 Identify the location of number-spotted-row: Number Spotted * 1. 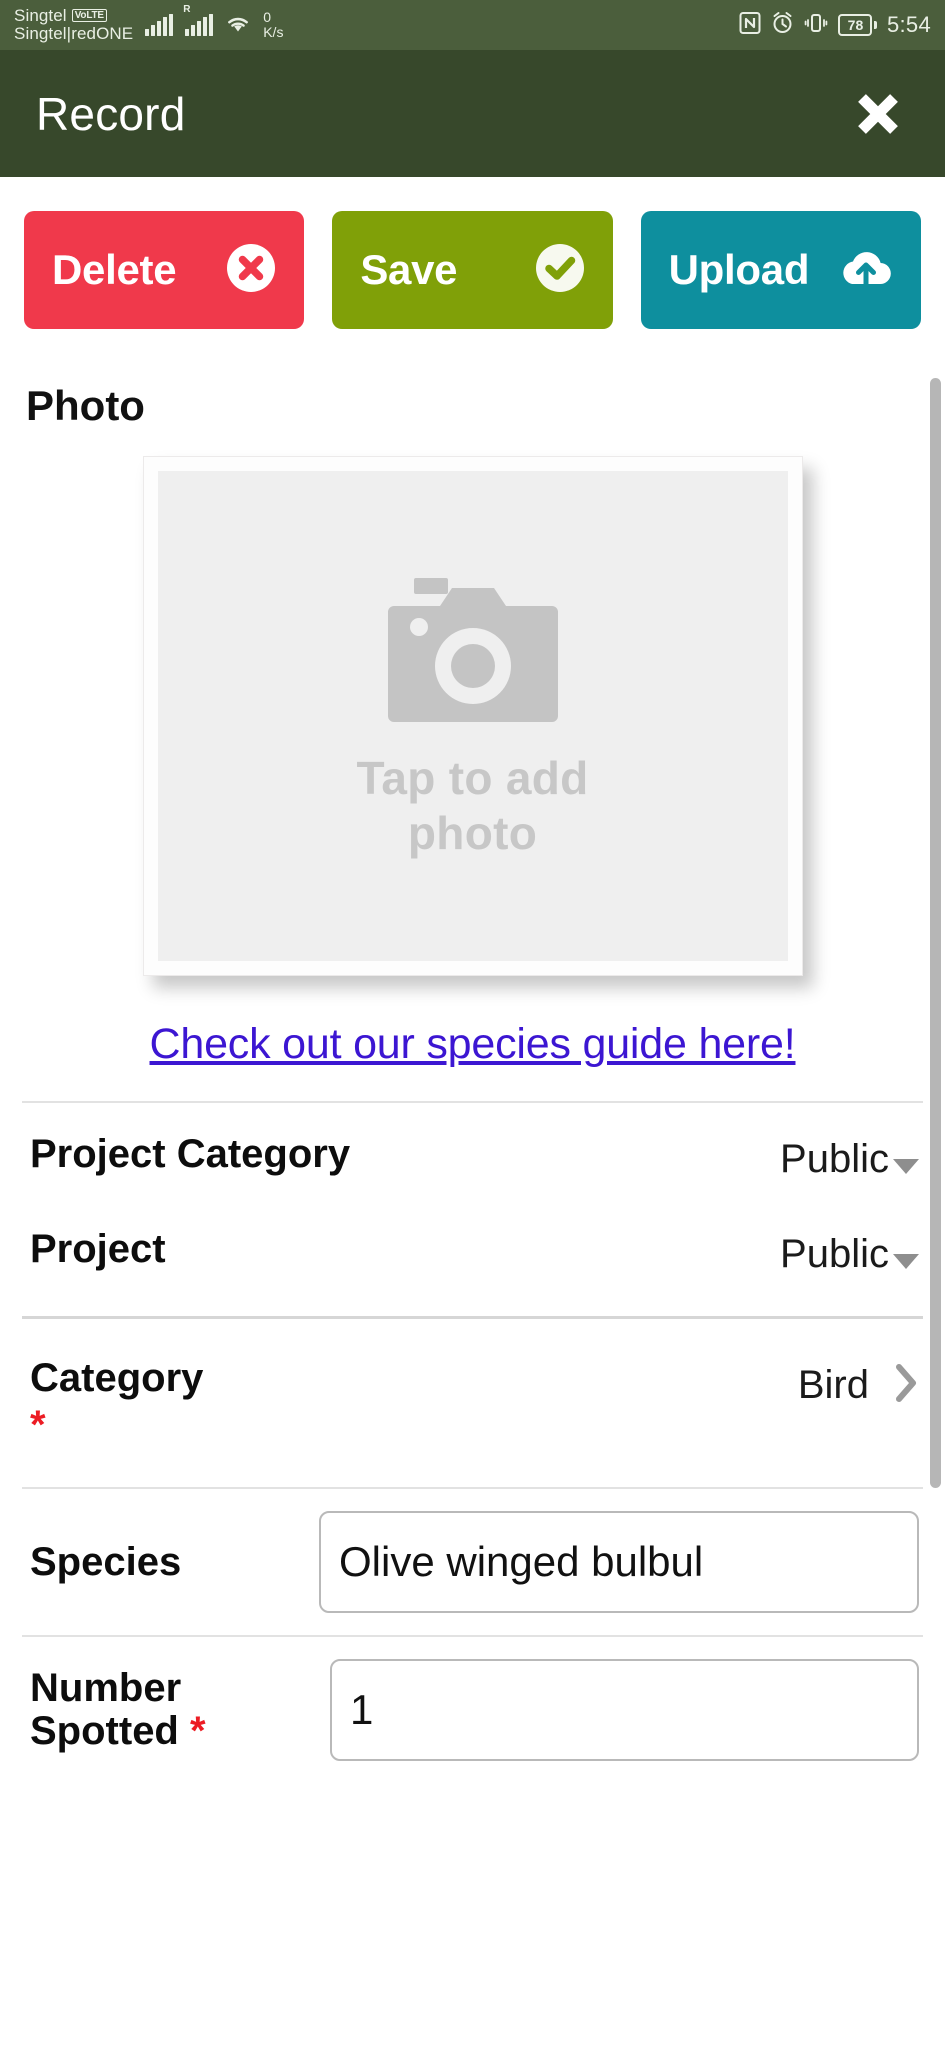
(472, 1710).